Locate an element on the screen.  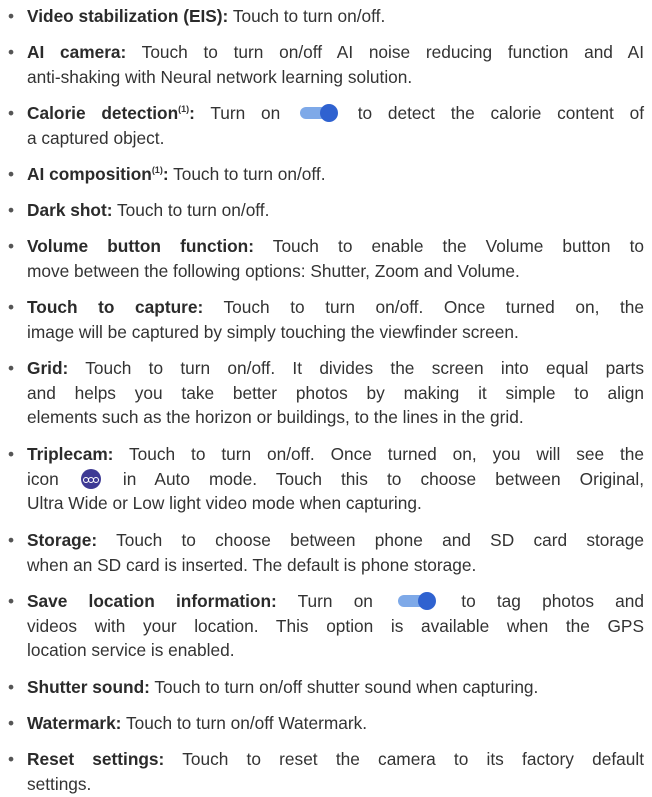
item-label: Dark shot: is located at coordinates (70, 210).